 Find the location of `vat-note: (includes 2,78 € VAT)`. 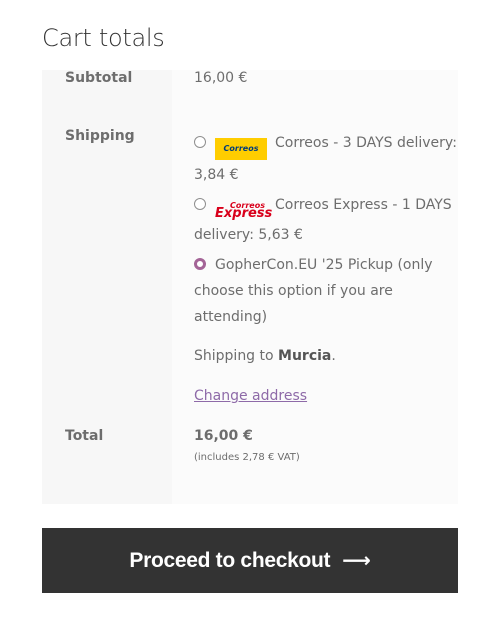

vat-note: (includes 2,78 € VAT) is located at coordinates (247, 457).